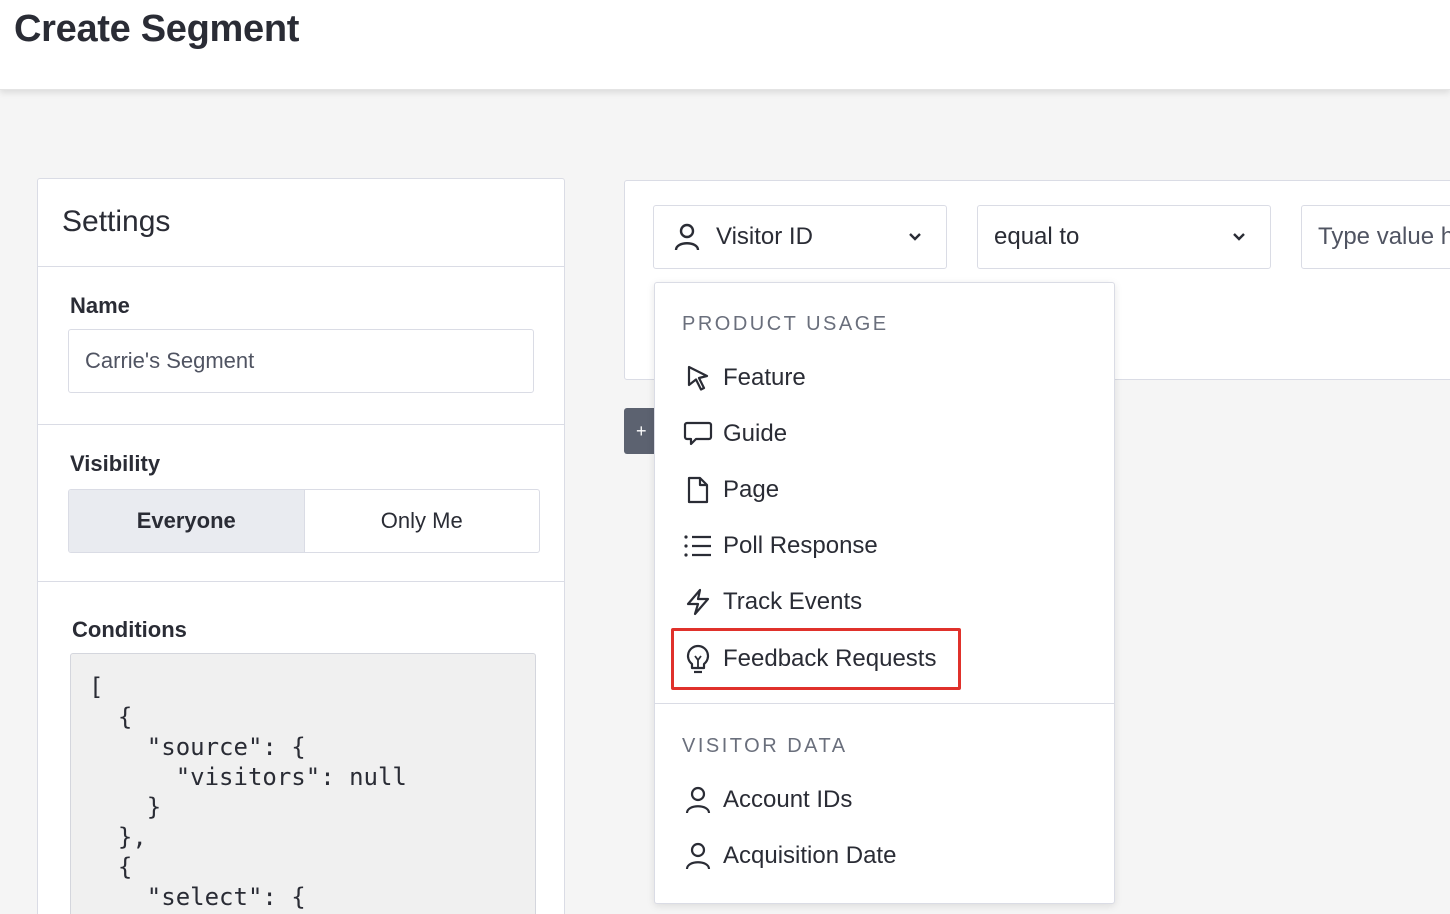  I want to click on document-icon, so click(698, 490).